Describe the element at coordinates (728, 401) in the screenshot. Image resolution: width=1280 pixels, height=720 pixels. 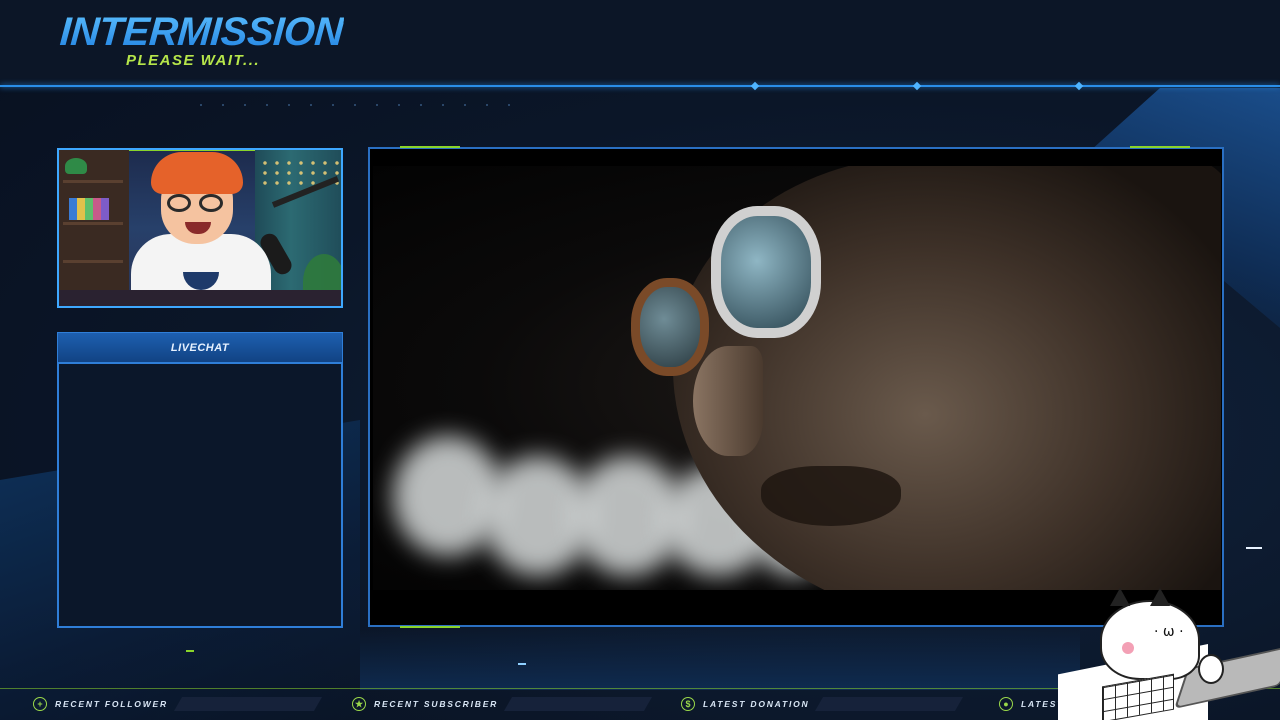
I see `man-nose` at that location.